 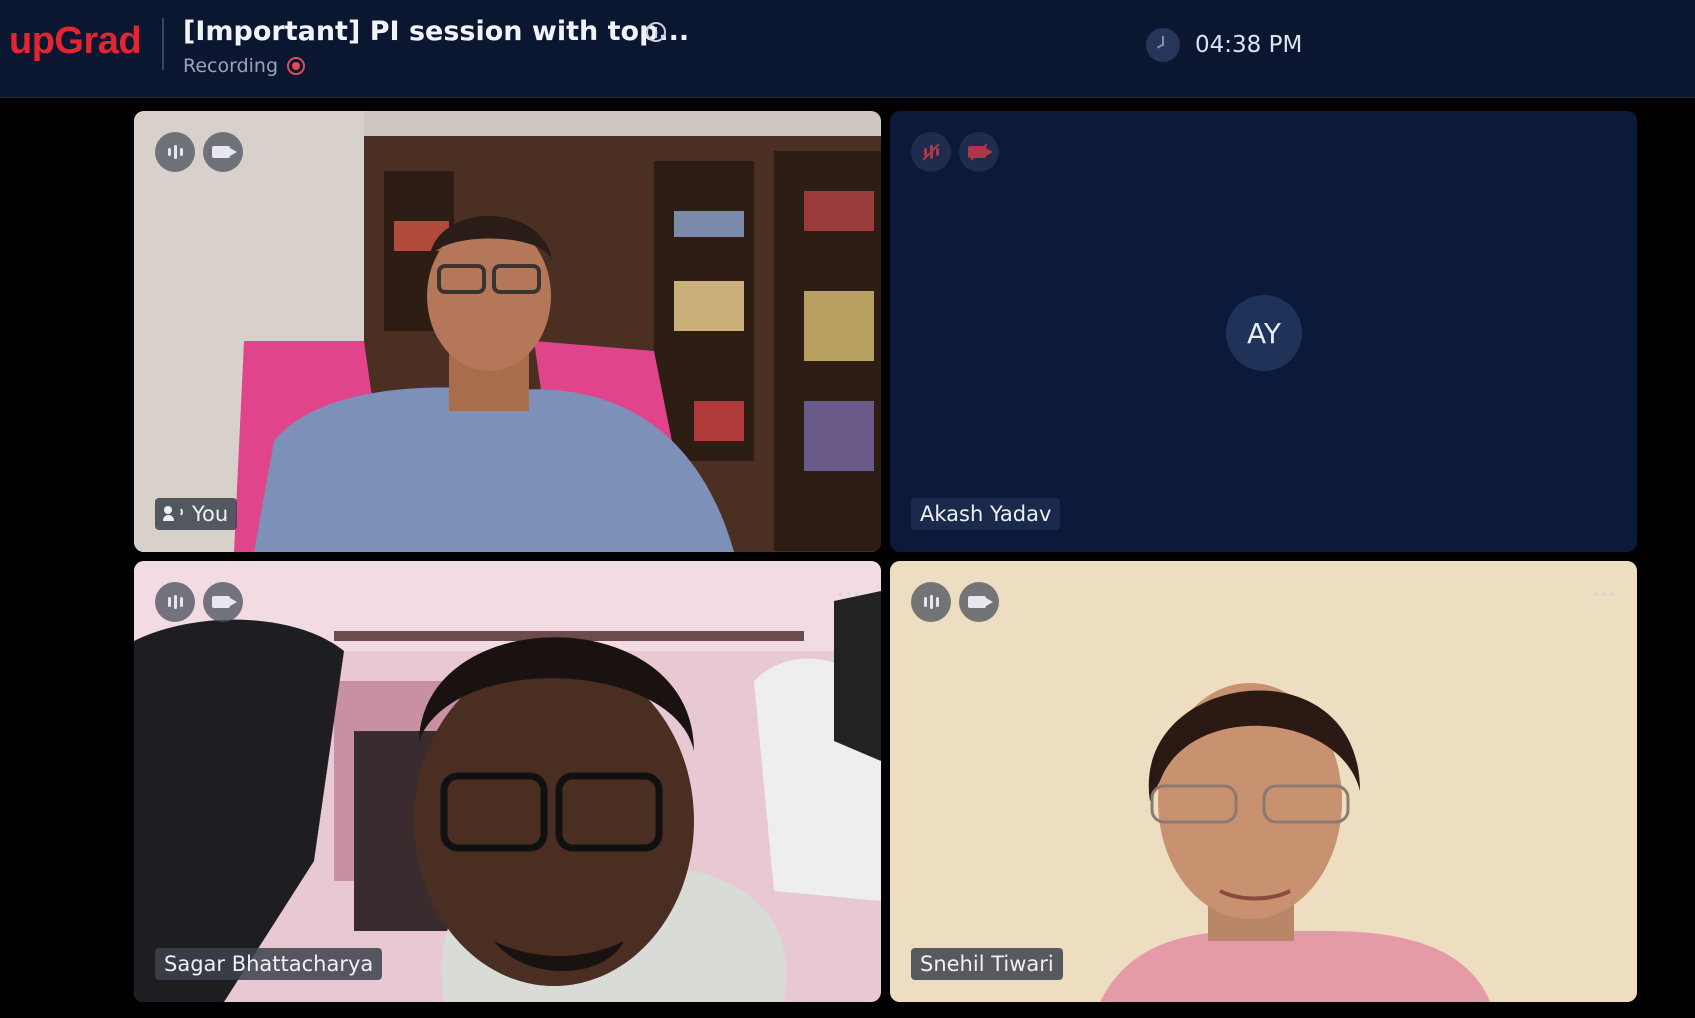 I want to click on participant-name-tag: Akash Yadav, so click(x=986, y=514).